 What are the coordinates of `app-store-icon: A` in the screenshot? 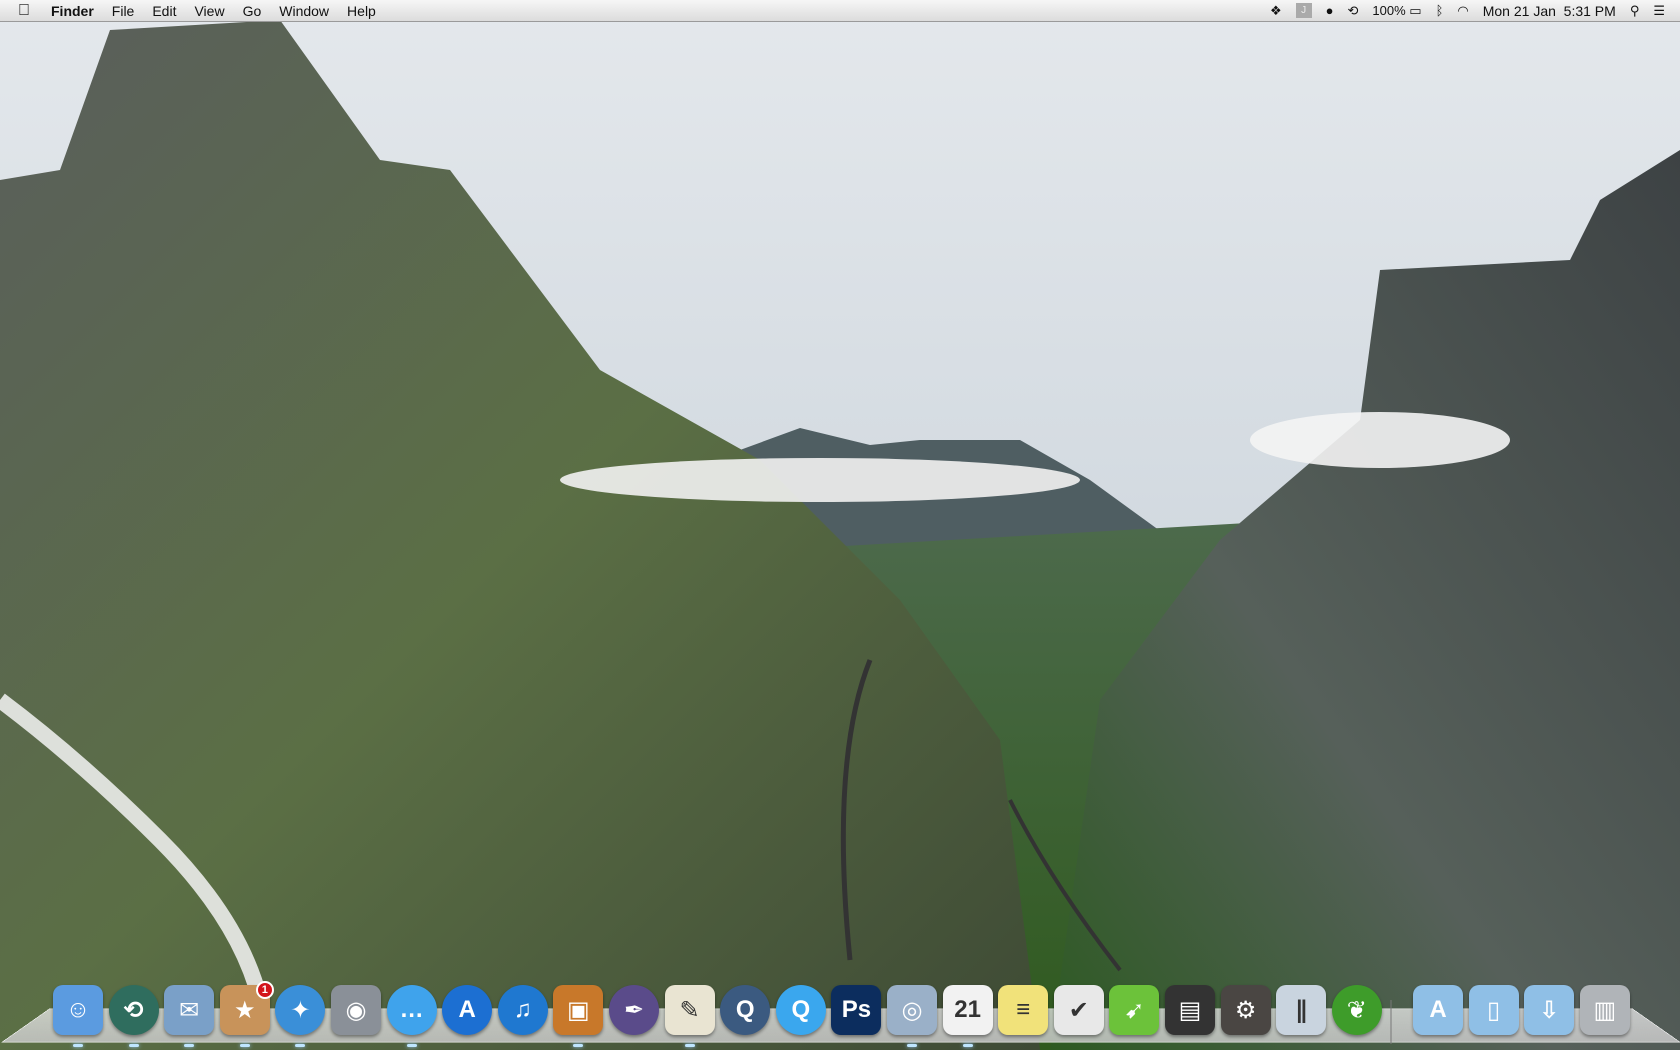 It's located at (467, 1009).